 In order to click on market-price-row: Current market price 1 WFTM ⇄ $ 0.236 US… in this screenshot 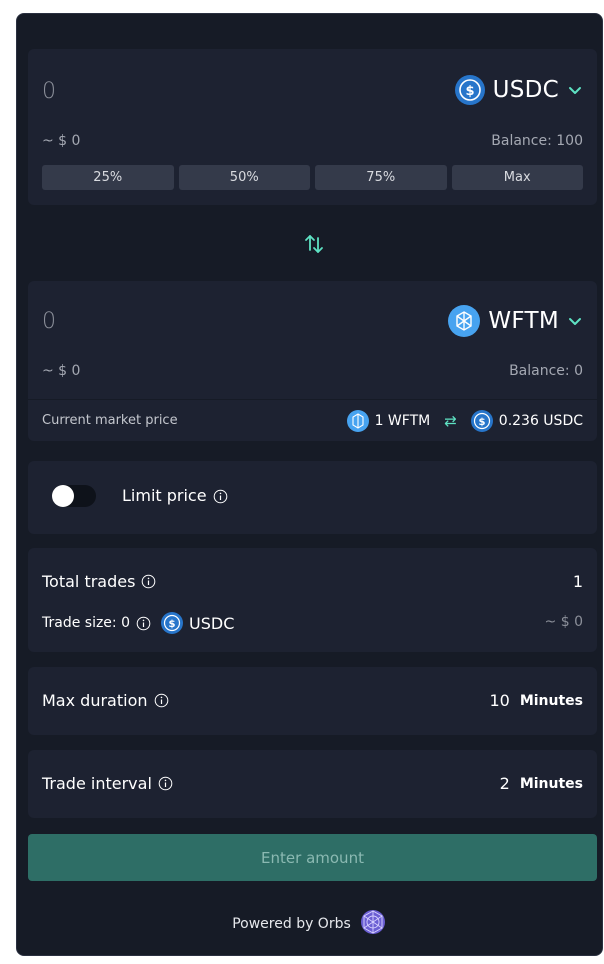, I will do `click(312, 420)`.